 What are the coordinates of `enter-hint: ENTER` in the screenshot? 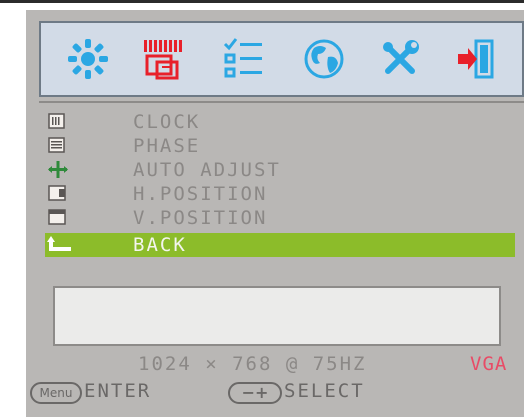 It's located at (118, 391).